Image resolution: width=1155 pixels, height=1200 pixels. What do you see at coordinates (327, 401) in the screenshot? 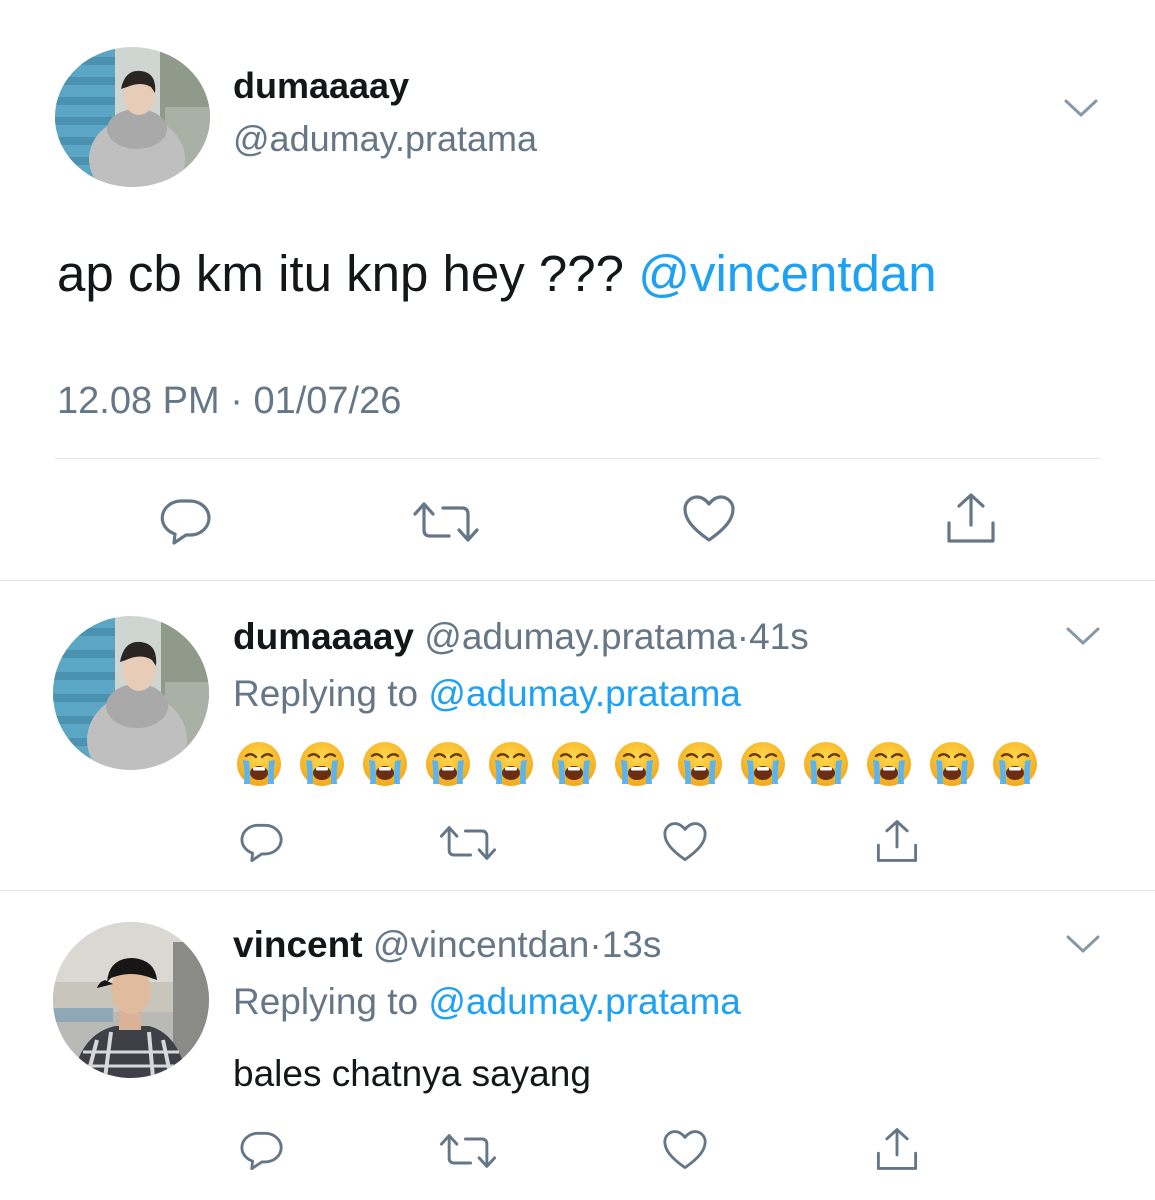
I see `tweet-date: 01/07/26` at bounding box center [327, 401].